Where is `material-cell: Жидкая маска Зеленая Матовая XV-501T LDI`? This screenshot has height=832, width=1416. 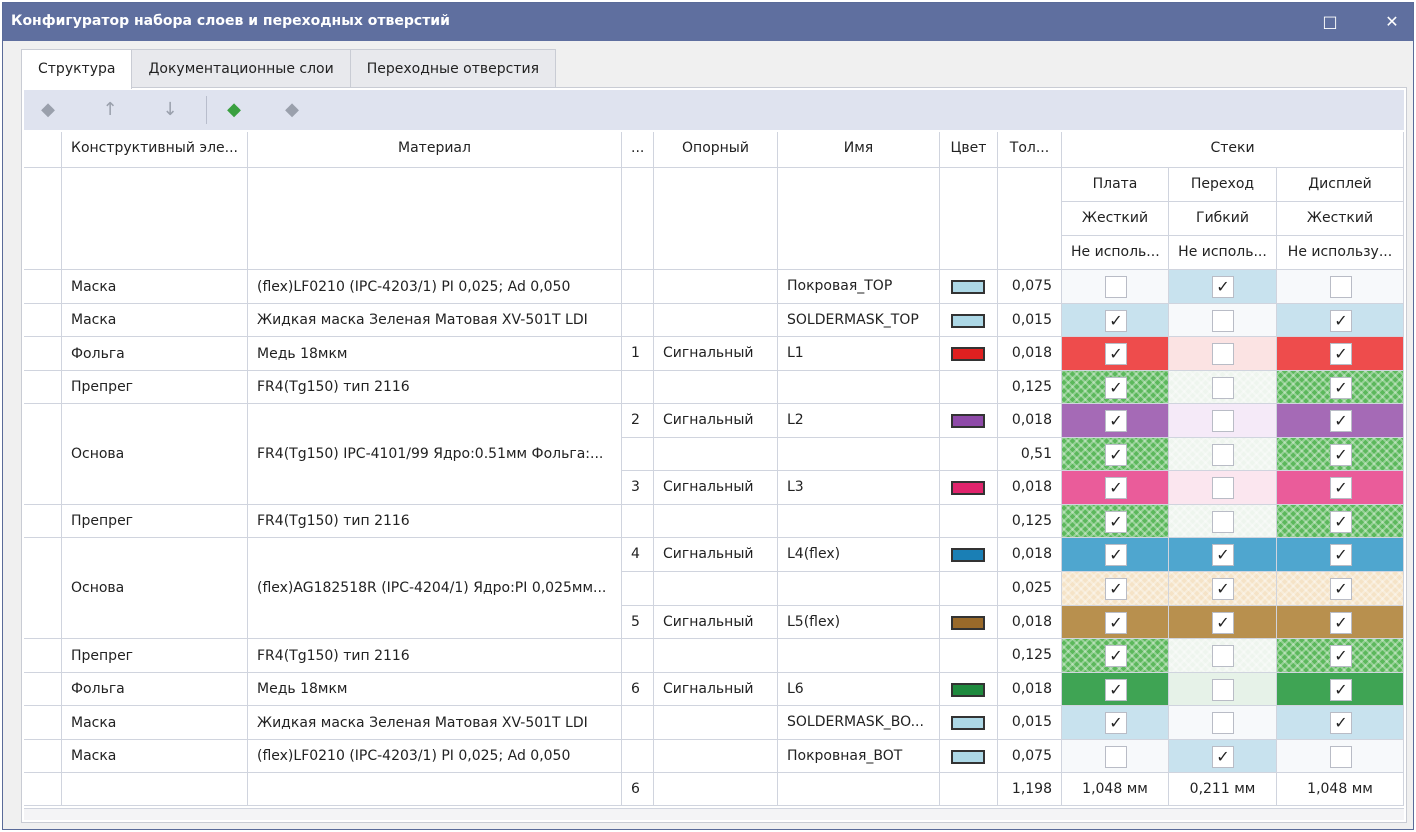 material-cell: Жидкая маска Зеленая Матовая XV-501T LDI is located at coordinates (435, 723).